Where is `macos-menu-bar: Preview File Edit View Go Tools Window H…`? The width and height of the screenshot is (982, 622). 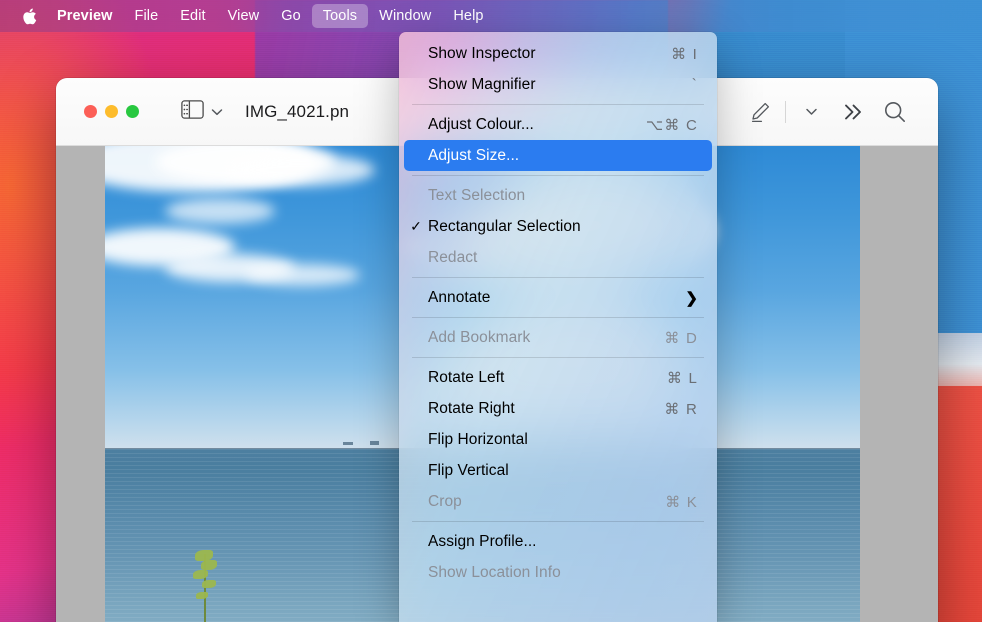 macos-menu-bar: Preview File Edit View Go Tools Window H… is located at coordinates (491, 16).